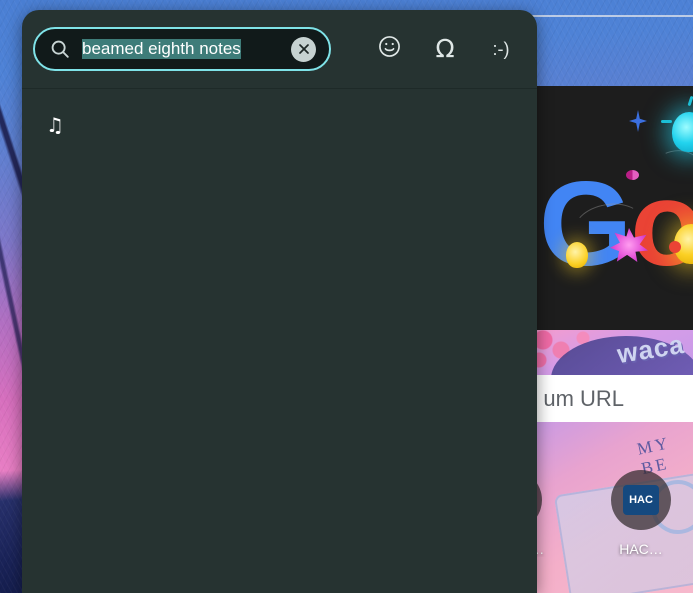 This screenshot has width=693, height=593. I want to click on search-icon, so click(60, 49).